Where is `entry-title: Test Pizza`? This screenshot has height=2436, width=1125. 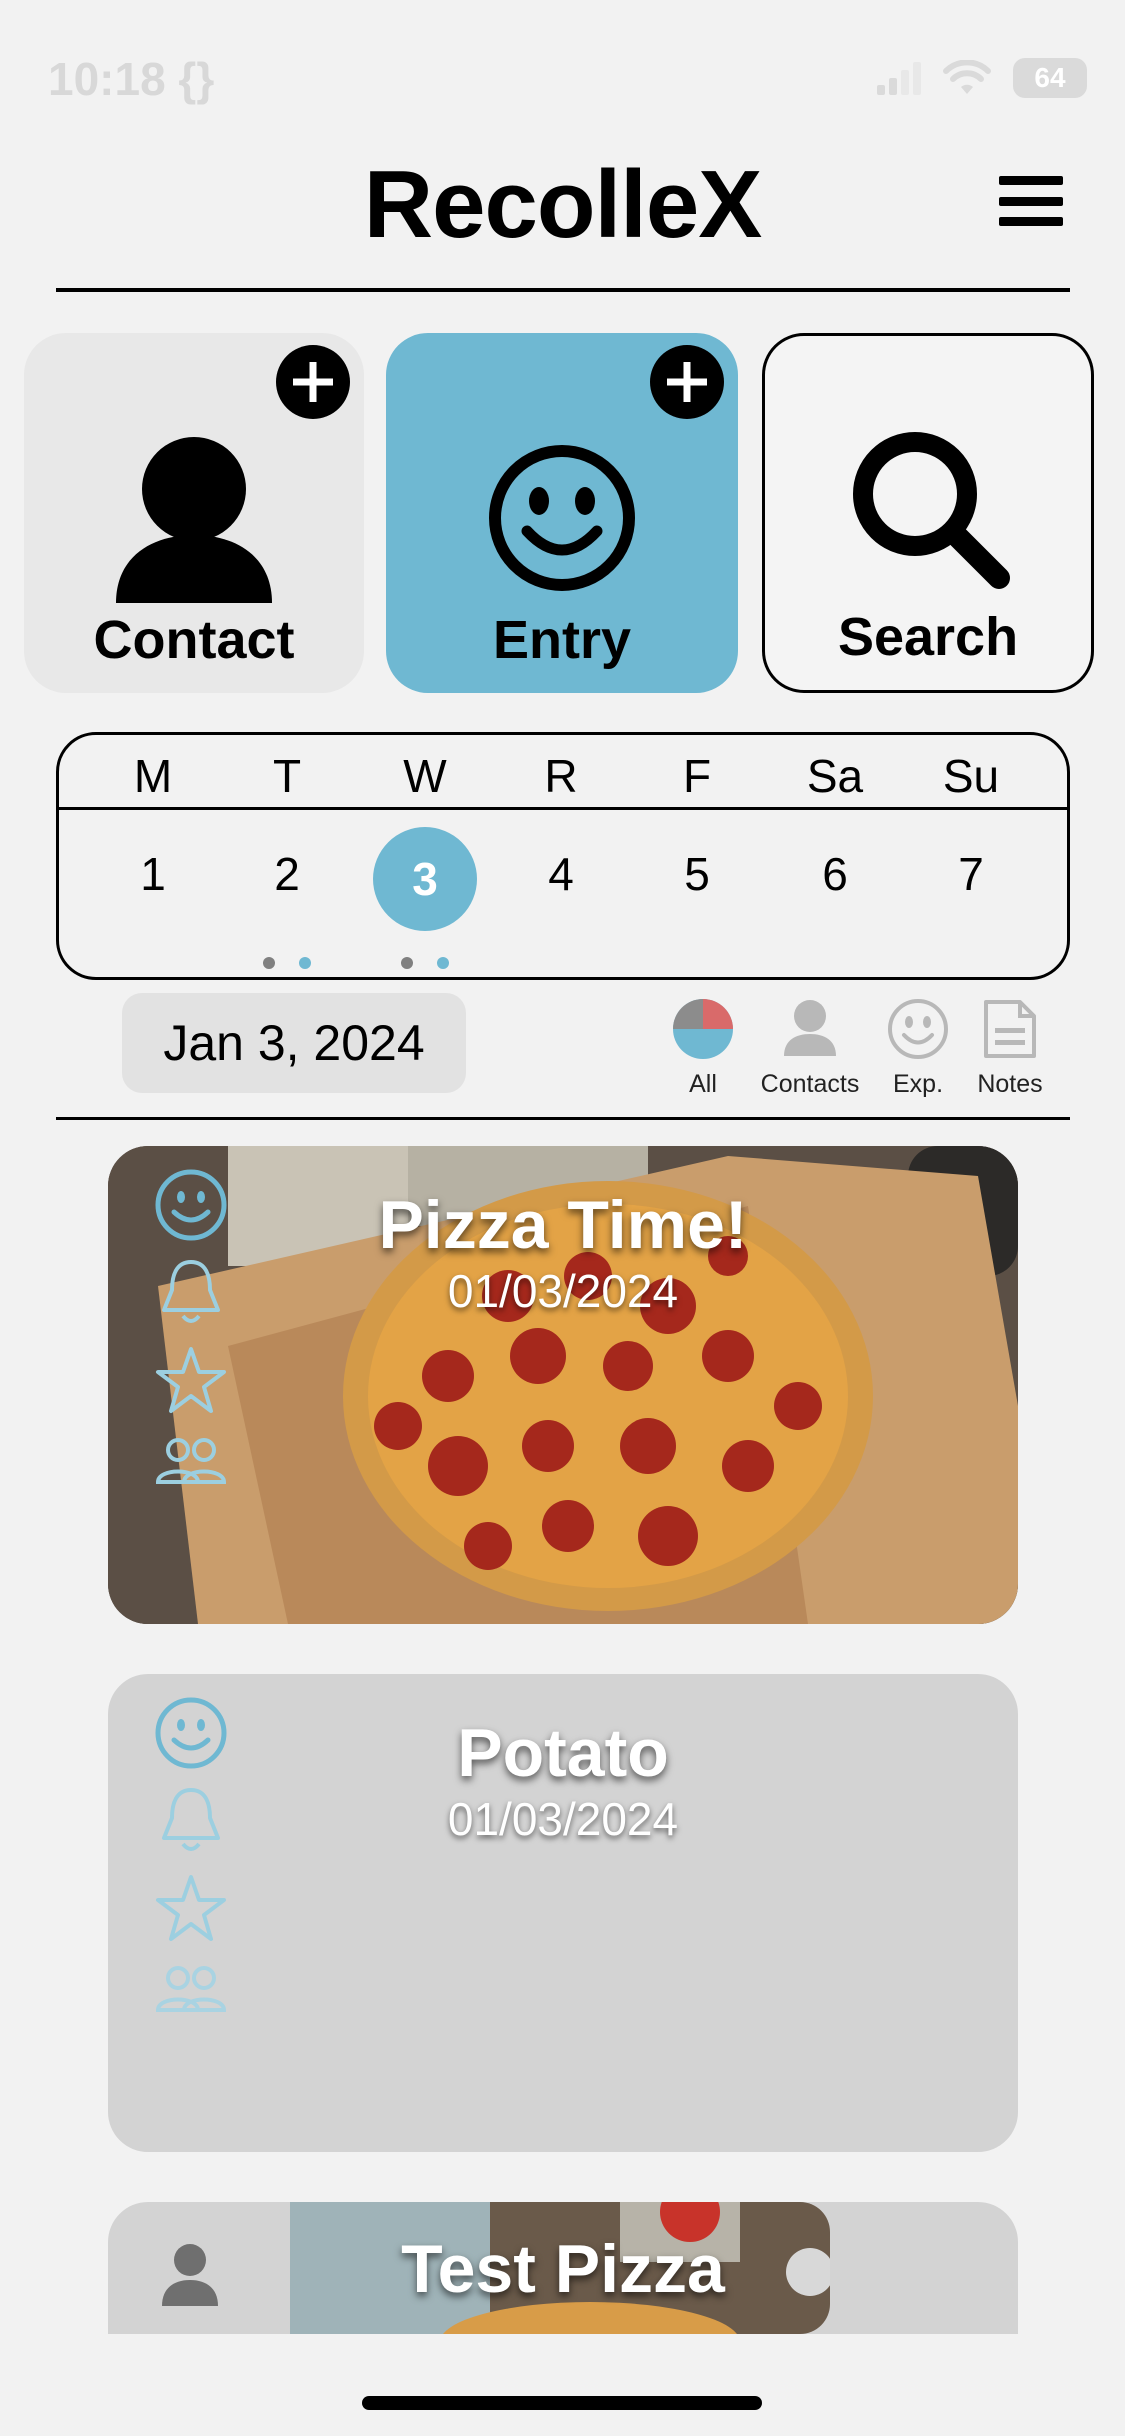
entry-title: Test Pizza is located at coordinates (563, 2269).